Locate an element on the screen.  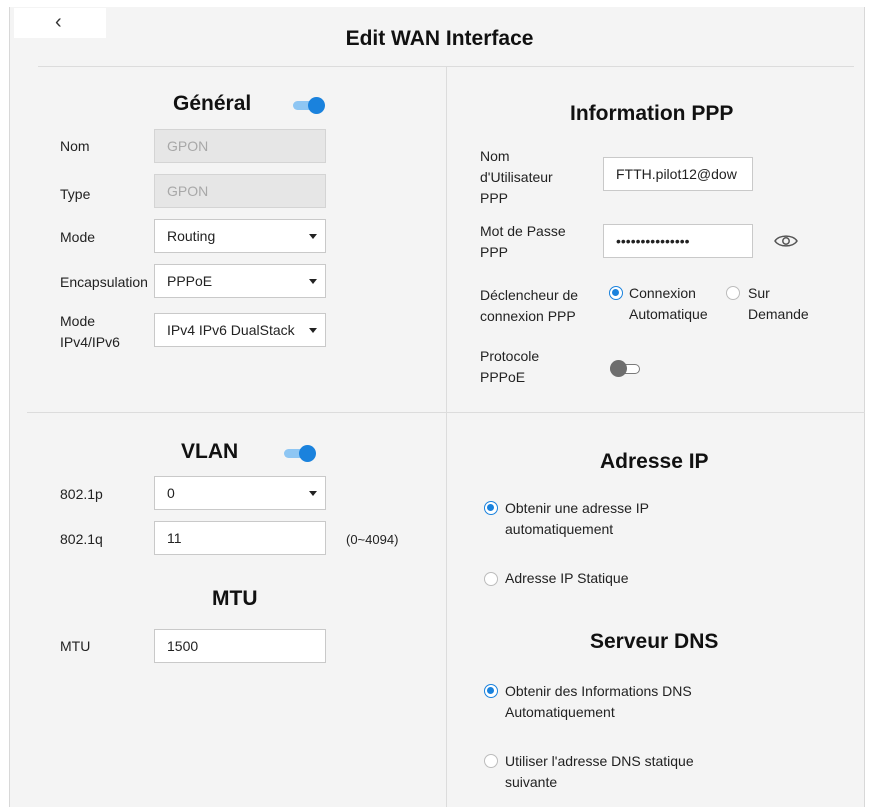
ppp-username-label-line2: d'Utilisateur is located at coordinates (516, 177).